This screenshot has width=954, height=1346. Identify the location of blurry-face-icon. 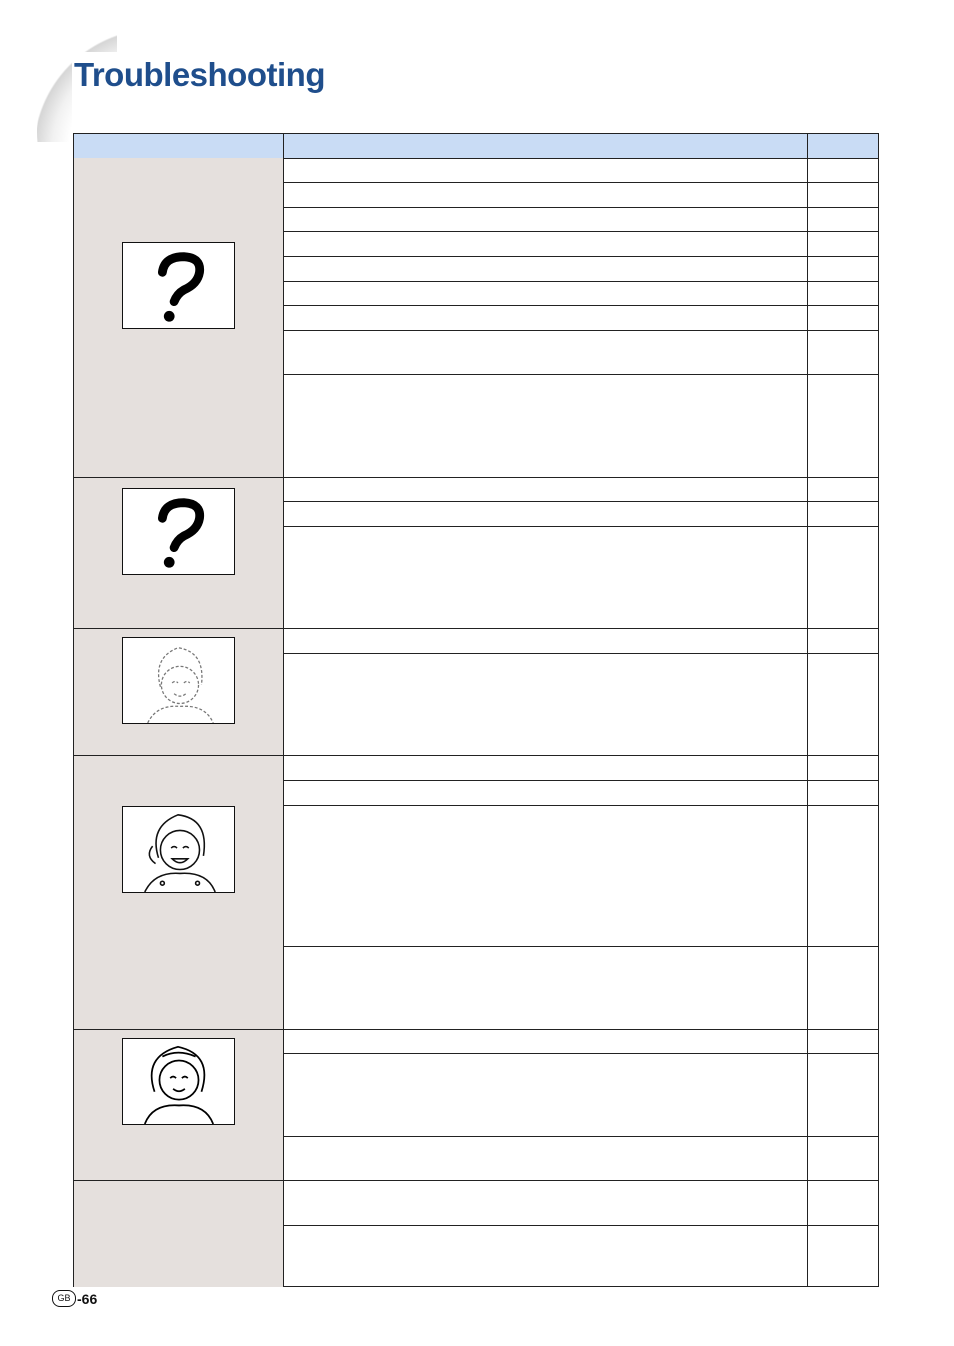
(178, 849).